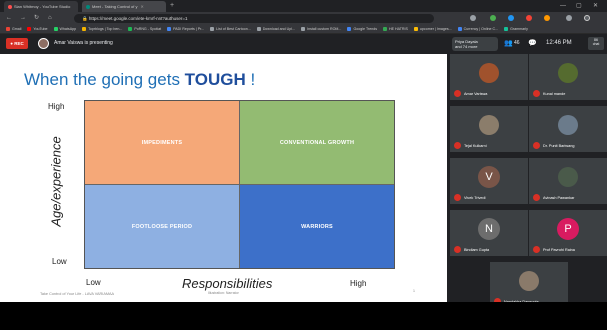 The width and height of the screenshot is (607, 330). What do you see at coordinates (148, 29) in the screenshot?
I see `bookmark-label: PoRNG - Spotiat` at bounding box center [148, 29].